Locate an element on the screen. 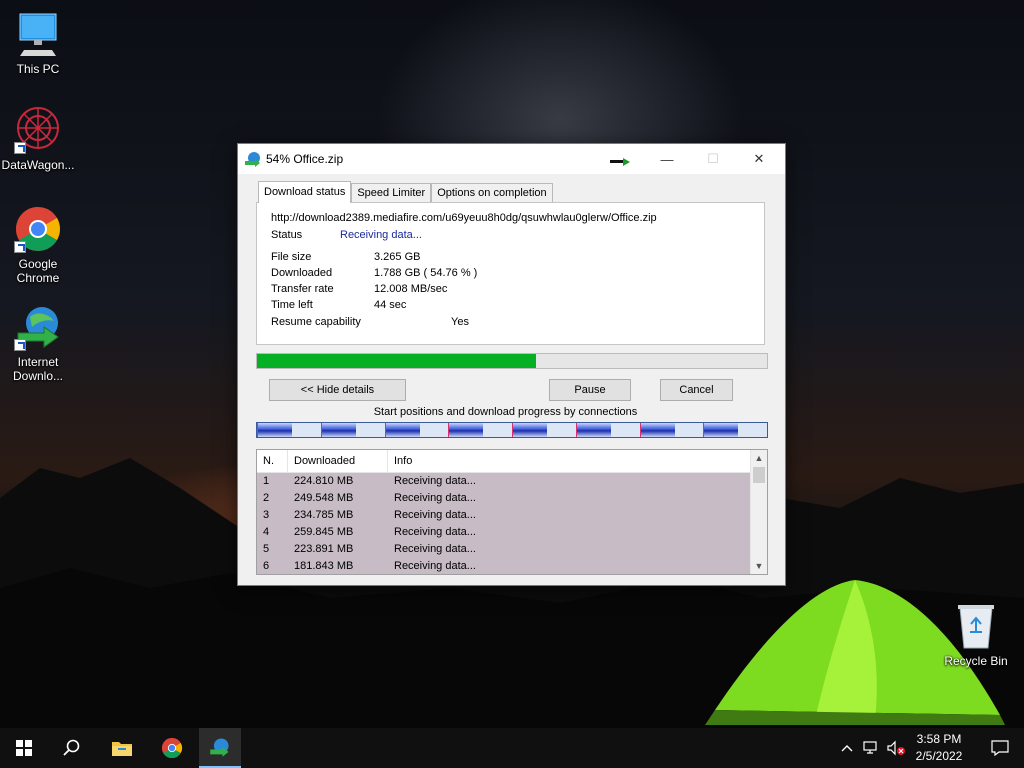 The image size is (1024, 768). hide-details-button: << Hide details is located at coordinates (337, 390).